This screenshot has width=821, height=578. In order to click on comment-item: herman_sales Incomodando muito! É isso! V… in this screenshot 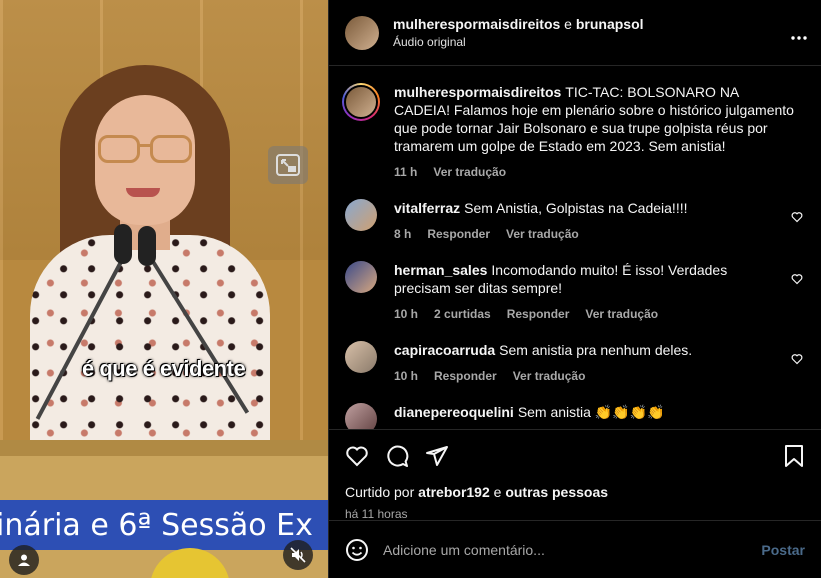, I will do `click(575, 292)`.